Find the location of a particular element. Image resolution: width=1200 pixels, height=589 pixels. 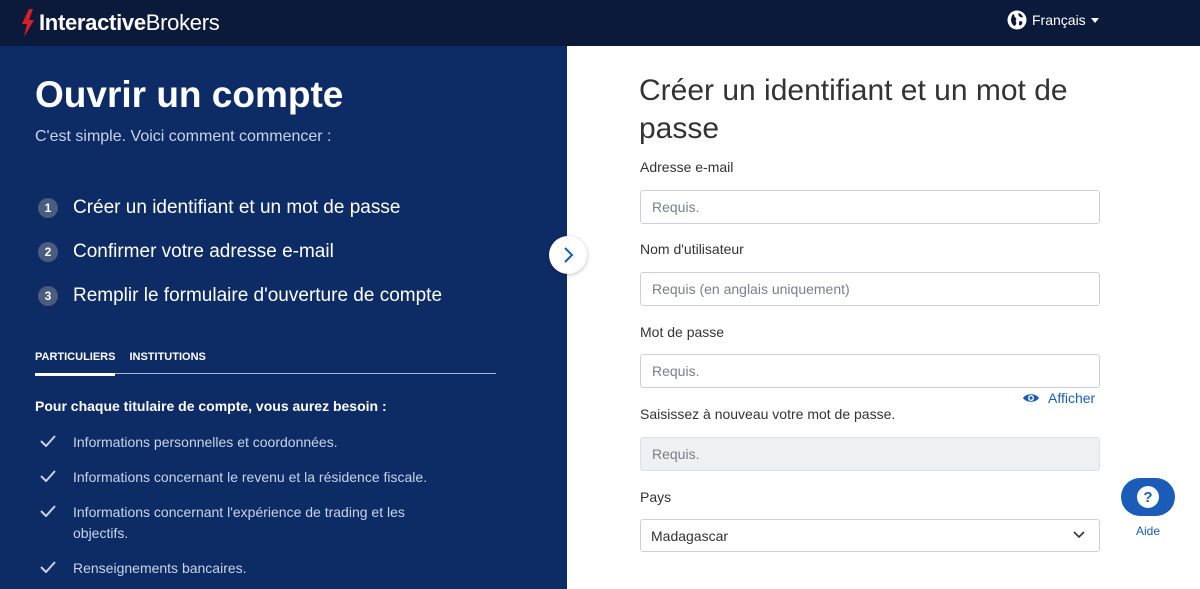

language-selector: Français is located at coordinates (1053, 20).